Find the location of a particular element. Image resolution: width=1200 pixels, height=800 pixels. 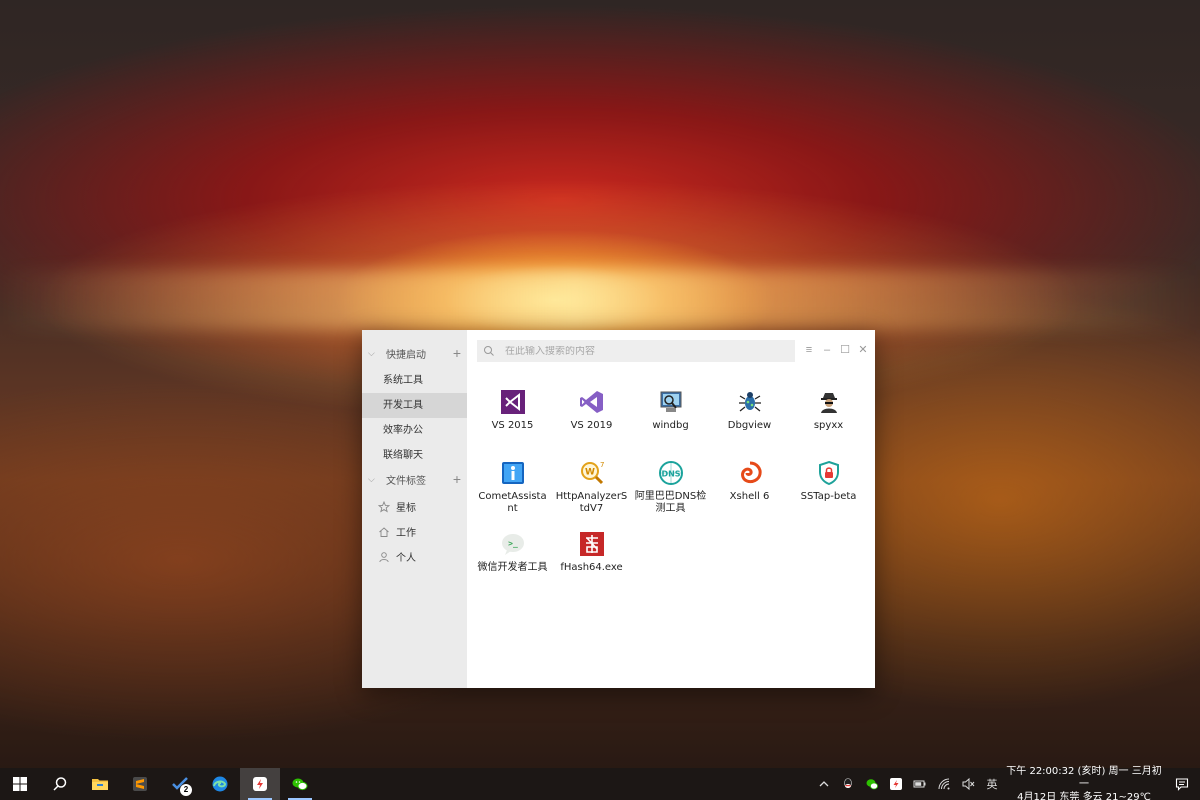

wifi-icon is located at coordinates (944, 784).